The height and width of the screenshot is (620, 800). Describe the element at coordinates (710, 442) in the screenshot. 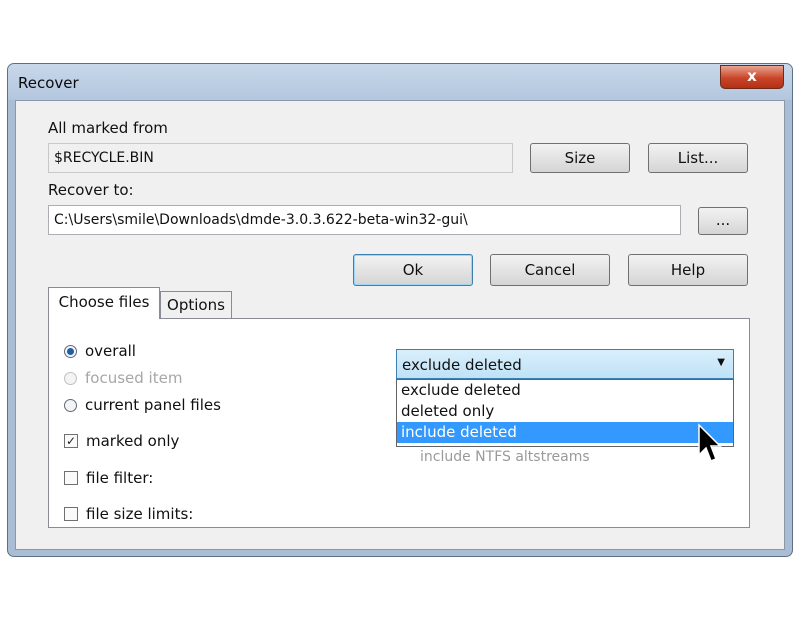

I see `mouse-cursor-icon` at that location.